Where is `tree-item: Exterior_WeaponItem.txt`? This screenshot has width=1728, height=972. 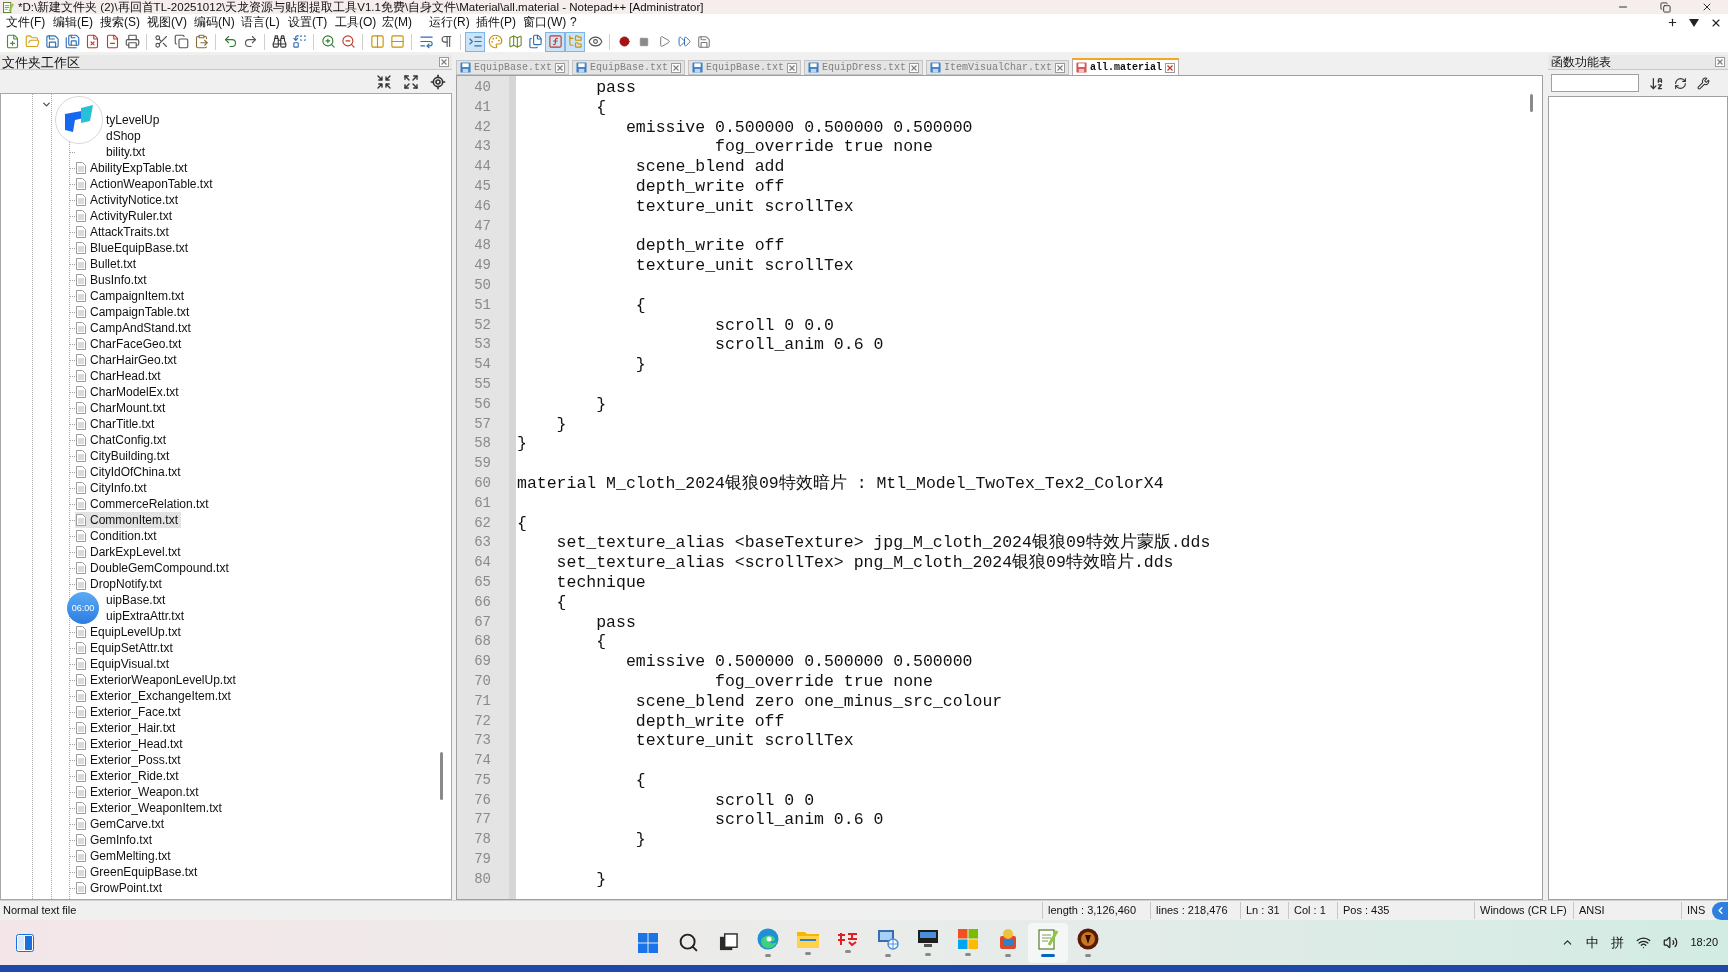 tree-item: Exterior_WeaponItem.txt is located at coordinates (150, 808).